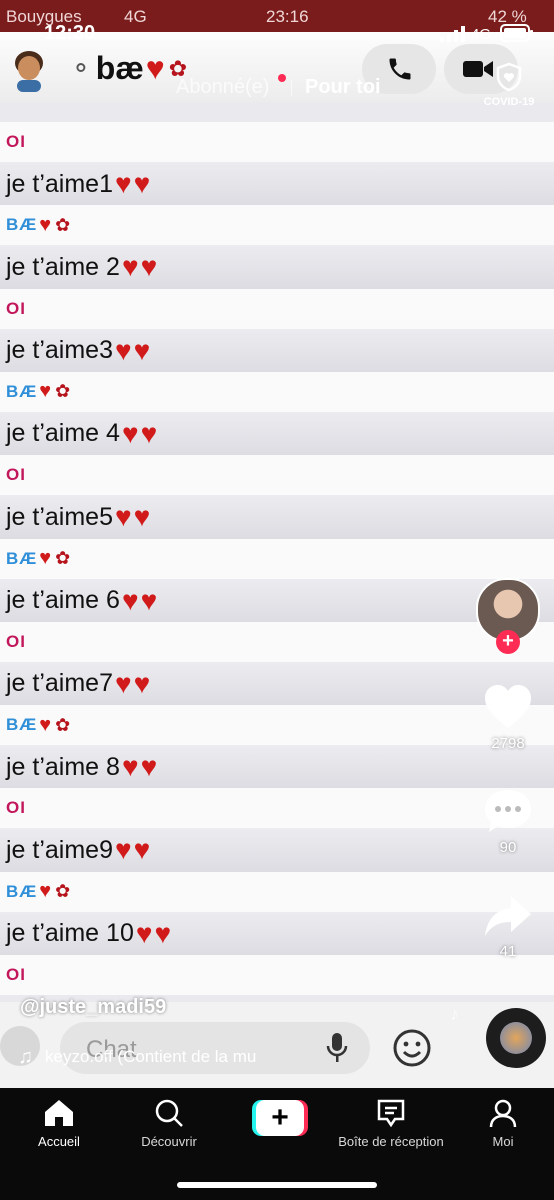 The height and width of the screenshot is (1200, 554). Describe the element at coordinates (63, 600) in the screenshot. I see `chat-message-text: je t’aime 6` at that location.